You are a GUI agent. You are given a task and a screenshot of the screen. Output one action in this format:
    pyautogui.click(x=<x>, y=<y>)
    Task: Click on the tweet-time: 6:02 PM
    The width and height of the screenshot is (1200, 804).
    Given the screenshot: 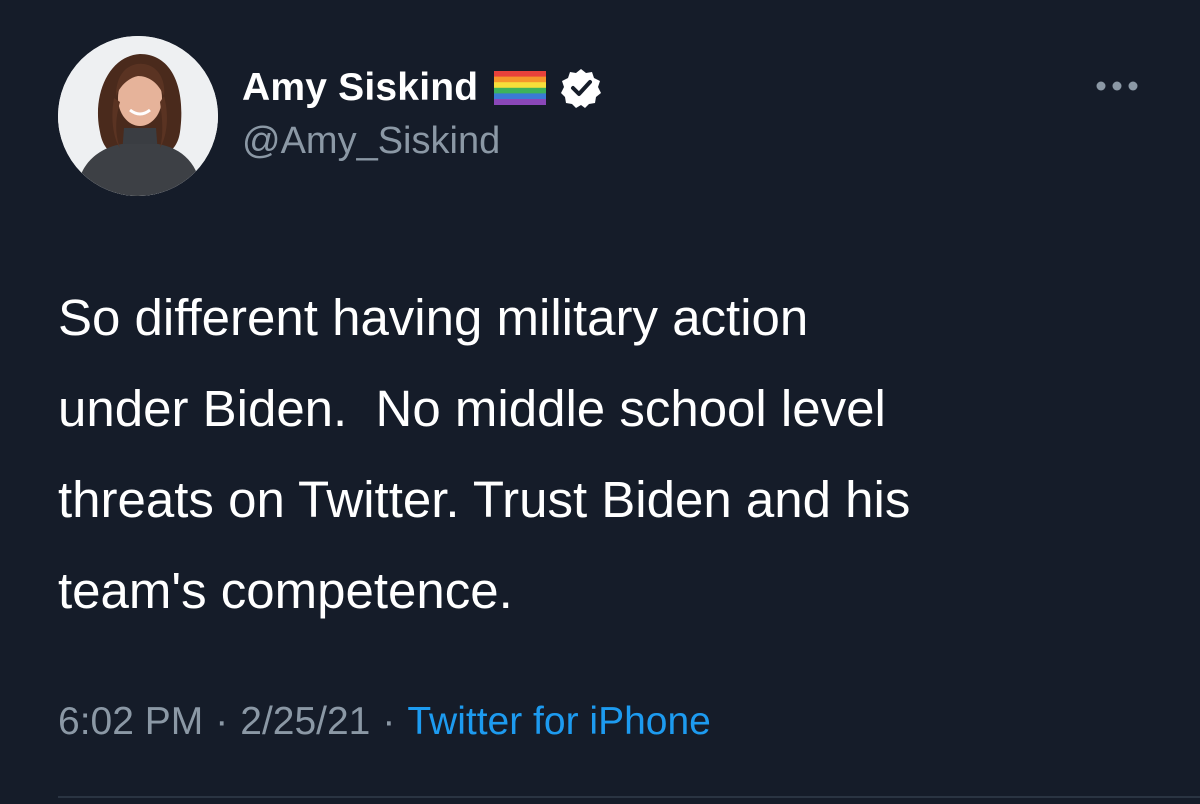 What is the action you would take?
    pyautogui.click(x=130, y=722)
    